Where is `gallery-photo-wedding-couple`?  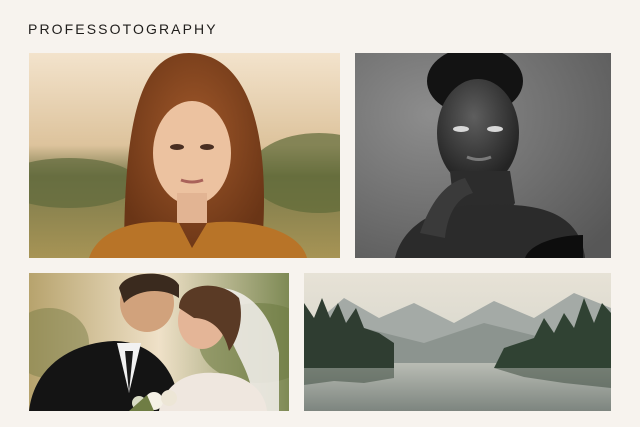
gallery-photo-wedding-couple is located at coordinates (159, 342).